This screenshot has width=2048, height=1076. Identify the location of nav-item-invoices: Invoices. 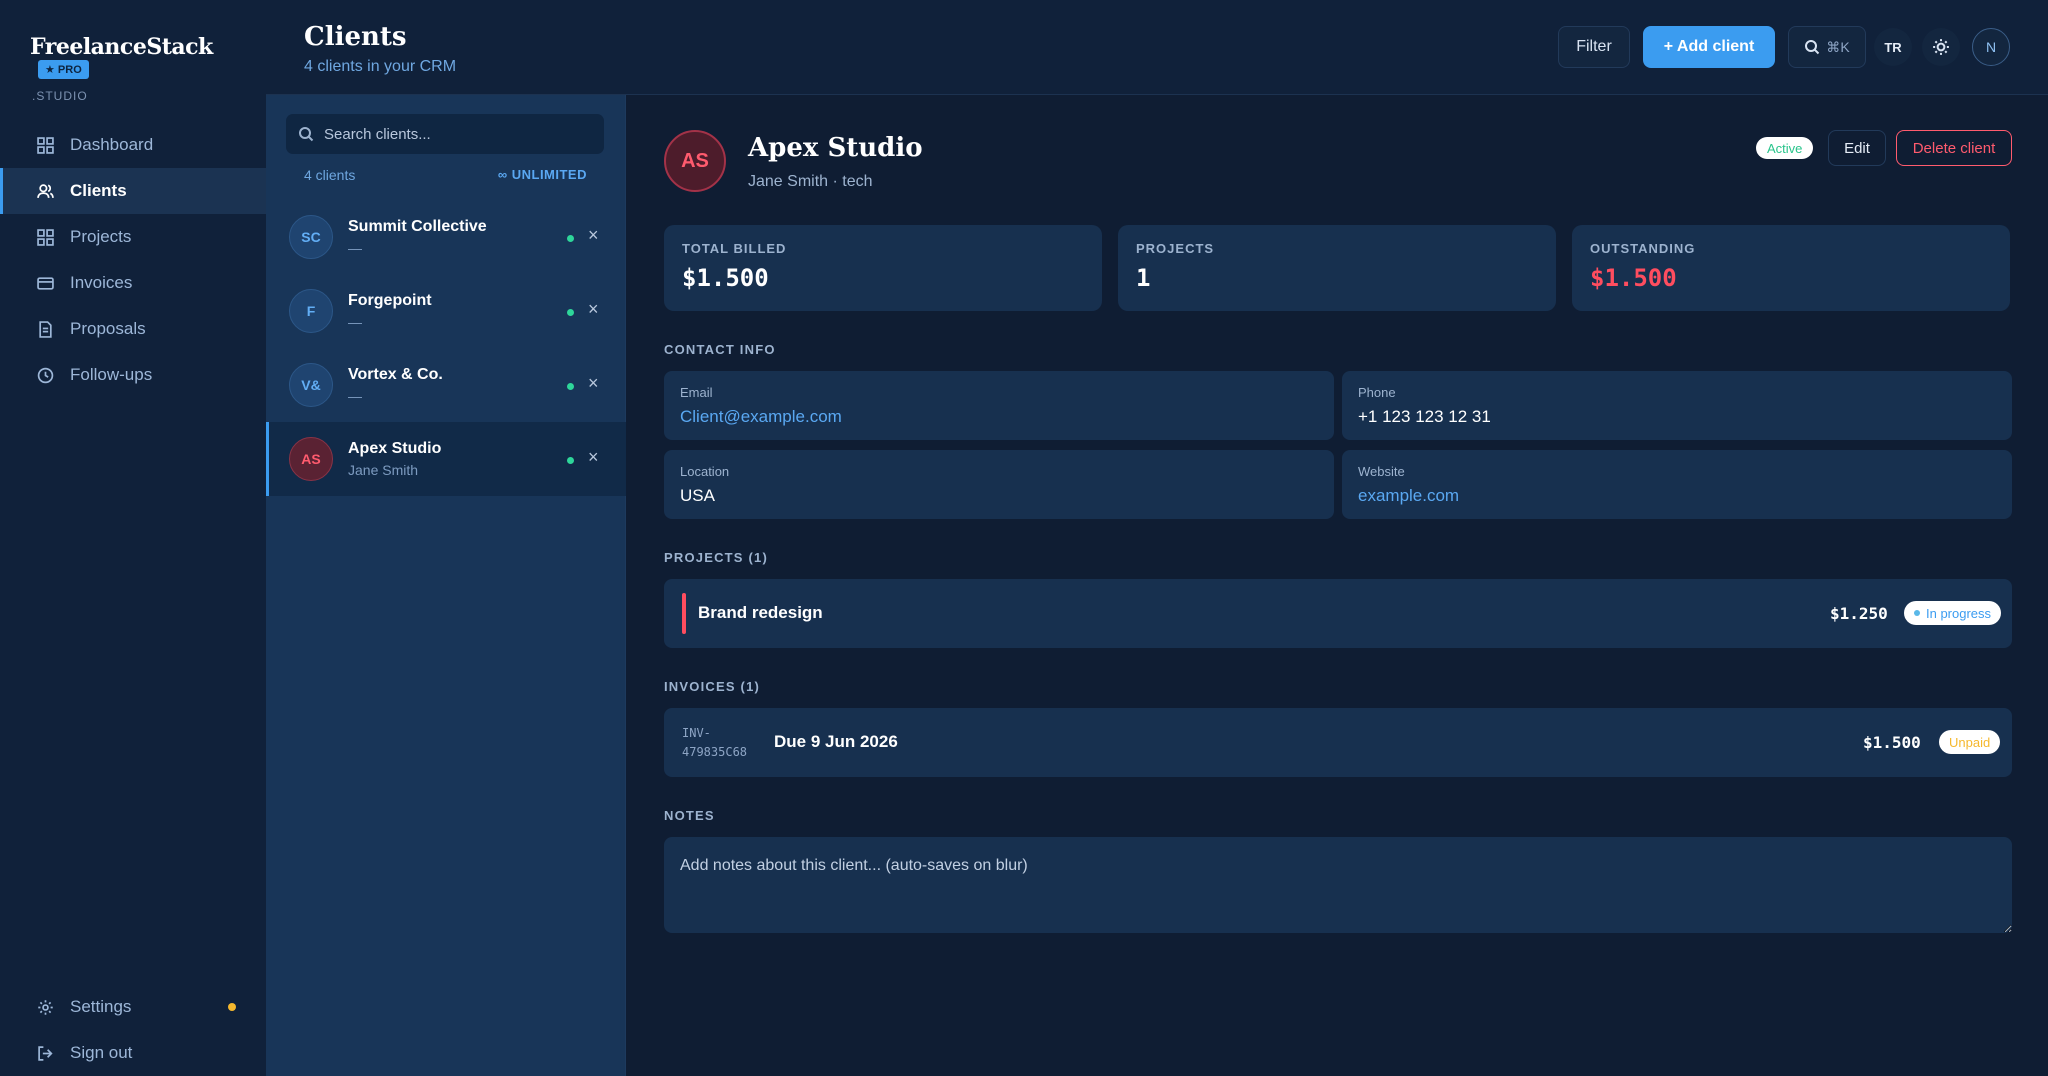
(133, 283).